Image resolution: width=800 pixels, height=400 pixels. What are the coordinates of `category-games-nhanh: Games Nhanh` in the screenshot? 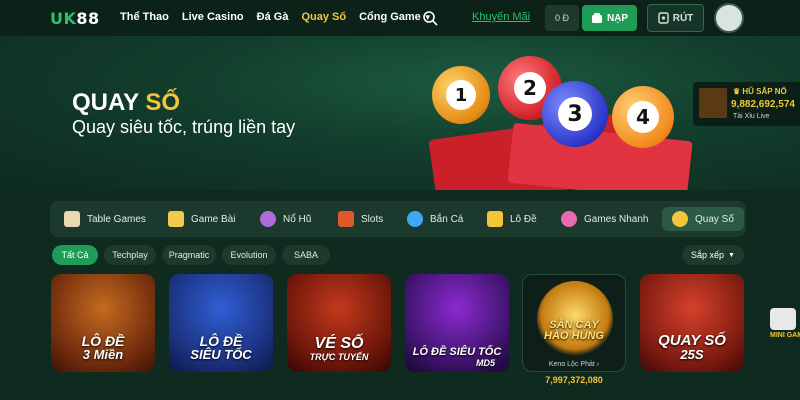 It's located at (604, 219).